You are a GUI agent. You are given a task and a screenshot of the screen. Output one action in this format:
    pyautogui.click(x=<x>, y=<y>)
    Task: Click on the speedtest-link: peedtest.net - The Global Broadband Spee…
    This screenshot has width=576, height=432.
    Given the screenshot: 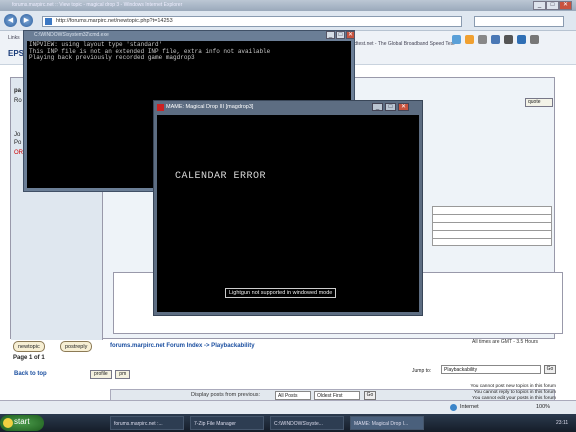 What is the action you would take?
    pyautogui.click(x=400, y=44)
    